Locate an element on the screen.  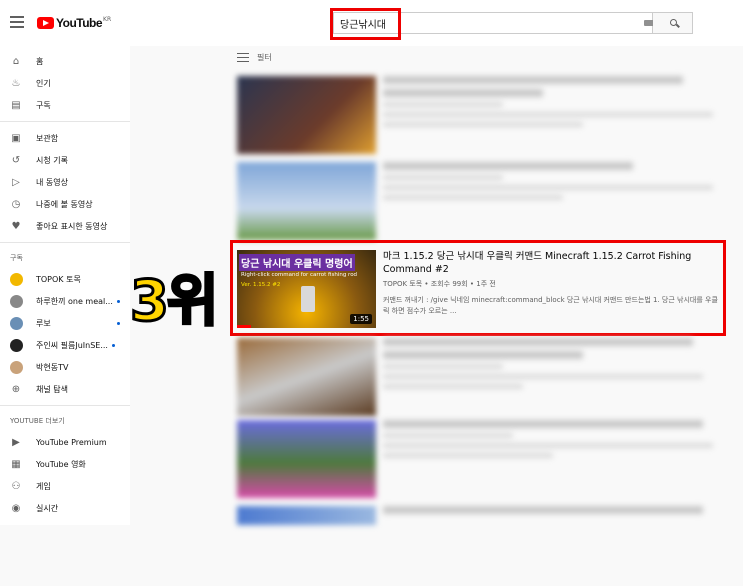
sidebar-item-label: 구독 is located at coordinates (43, 105).